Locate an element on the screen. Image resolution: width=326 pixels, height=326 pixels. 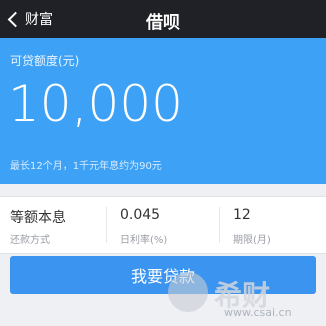
repayment-method-value: 等额本息 is located at coordinates (38, 218).